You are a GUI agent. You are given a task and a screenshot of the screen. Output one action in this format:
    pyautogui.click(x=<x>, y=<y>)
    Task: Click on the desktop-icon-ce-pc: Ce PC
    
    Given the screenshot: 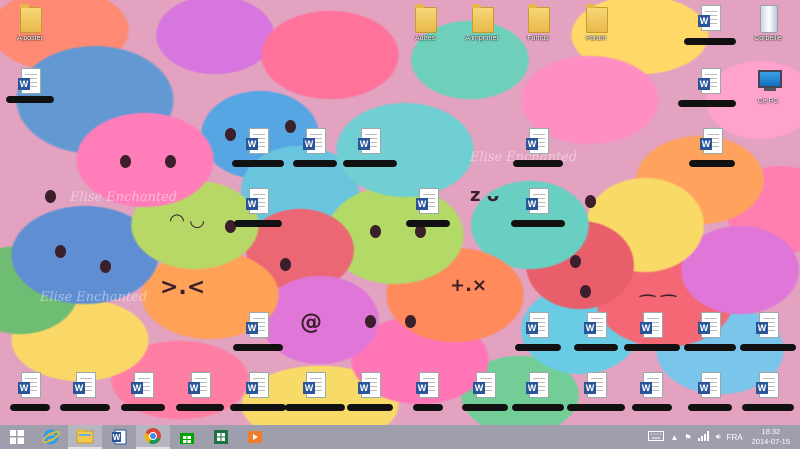 What is the action you would take?
    pyautogui.click(x=768, y=87)
    